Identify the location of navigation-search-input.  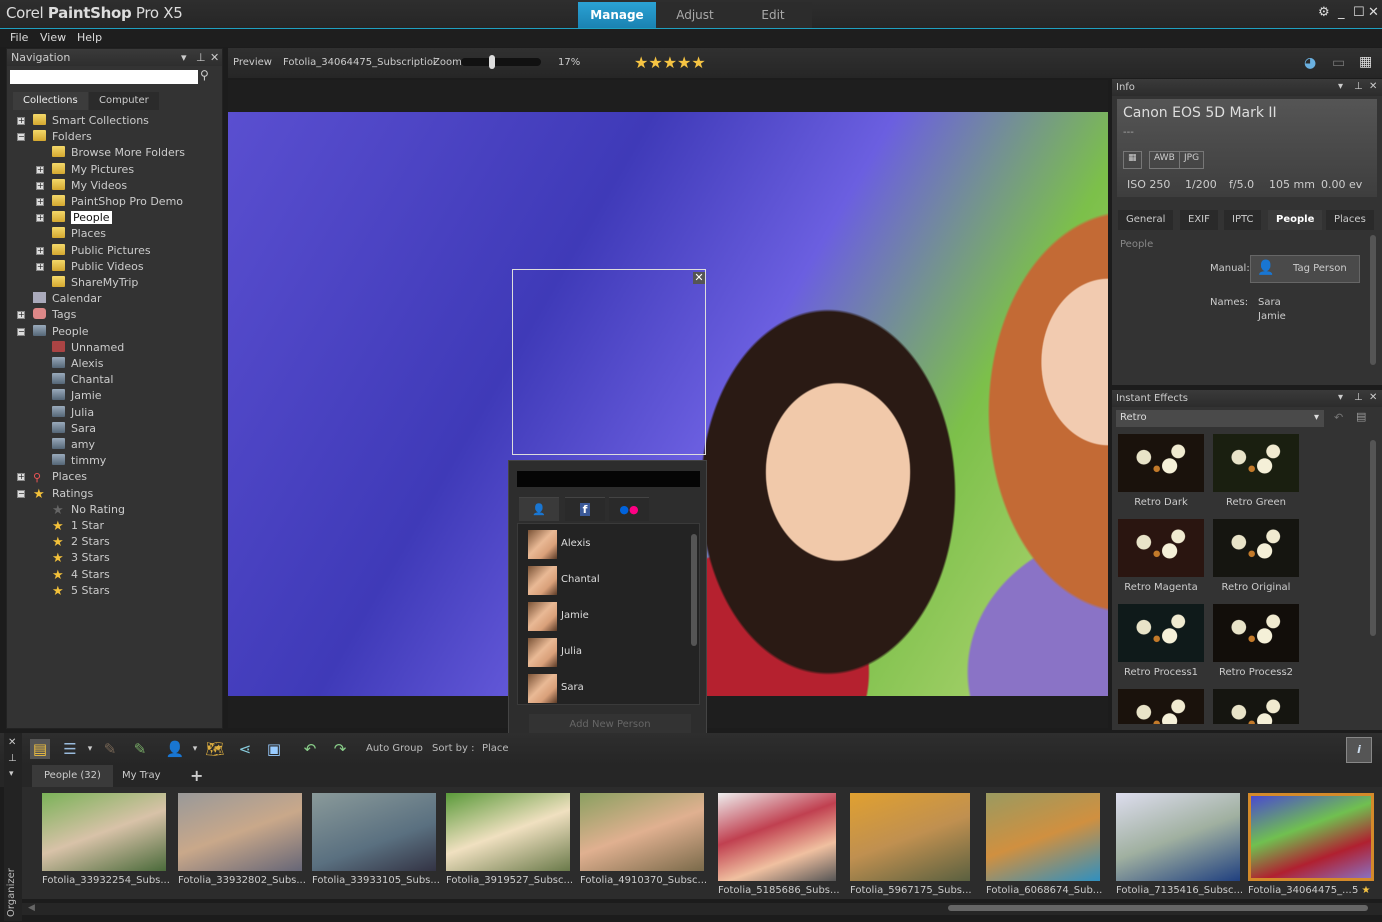
(104, 77).